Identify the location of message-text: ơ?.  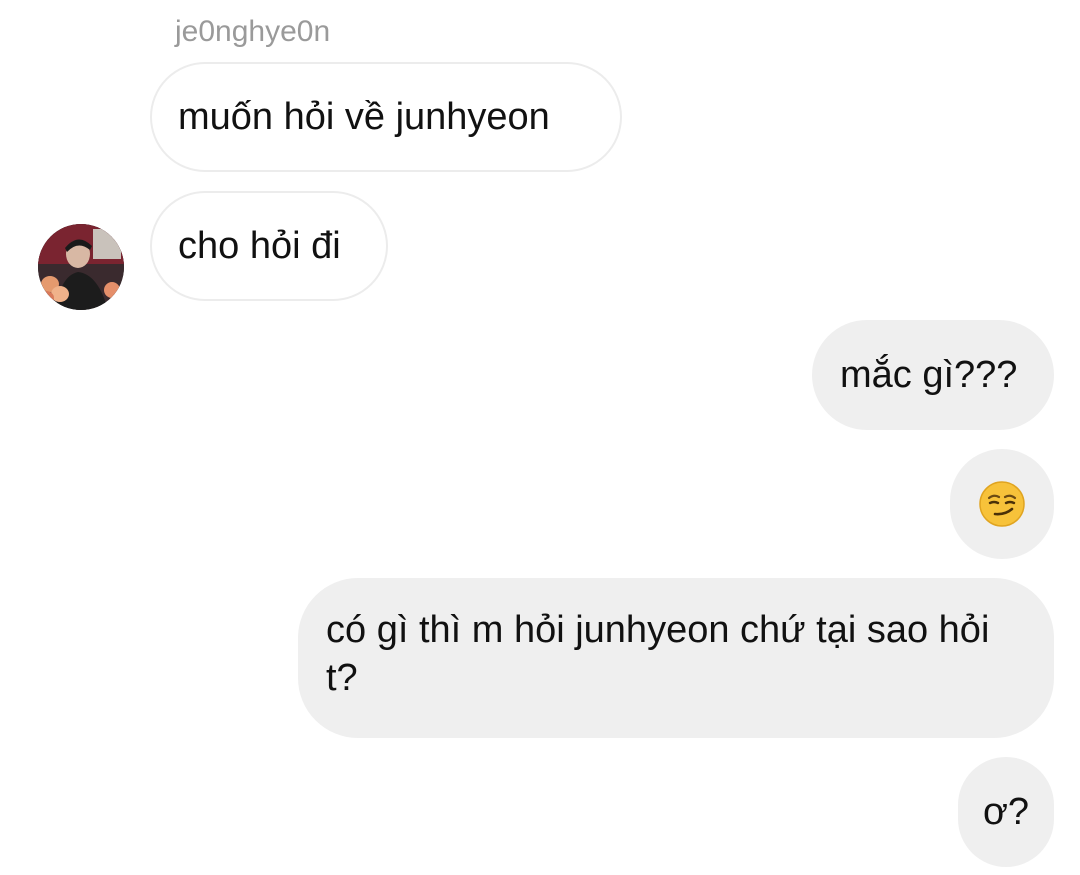
(1006, 812).